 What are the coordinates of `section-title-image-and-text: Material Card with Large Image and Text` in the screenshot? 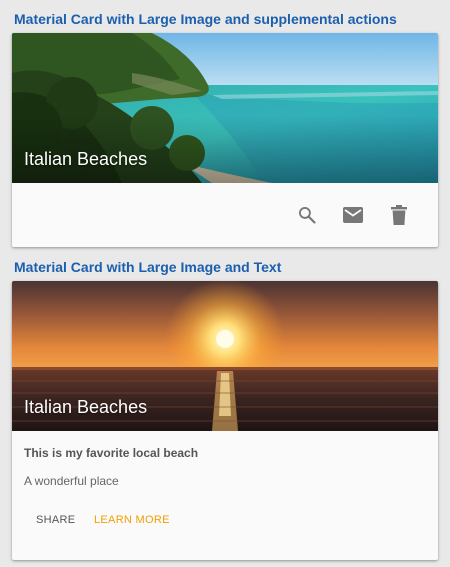 It's located at (148, 267).